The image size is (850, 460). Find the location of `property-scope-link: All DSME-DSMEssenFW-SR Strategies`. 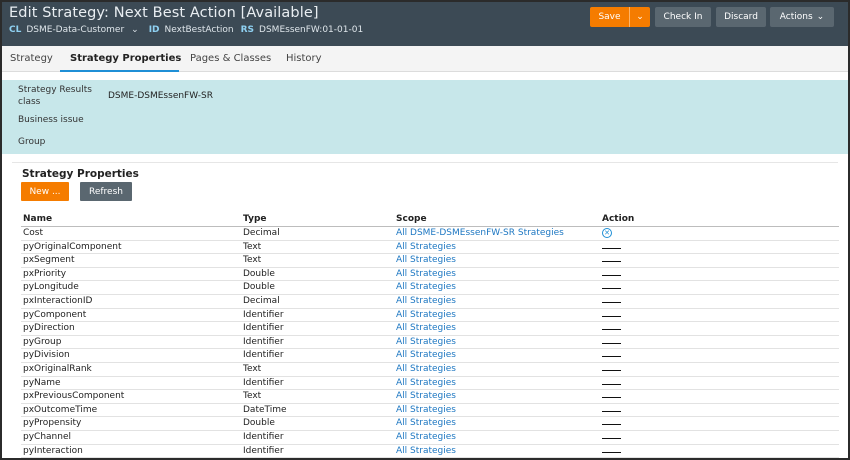

property-scope-link: All DSME-DSMEssenFW-SR Strategies is located at coordinates (480, 233).